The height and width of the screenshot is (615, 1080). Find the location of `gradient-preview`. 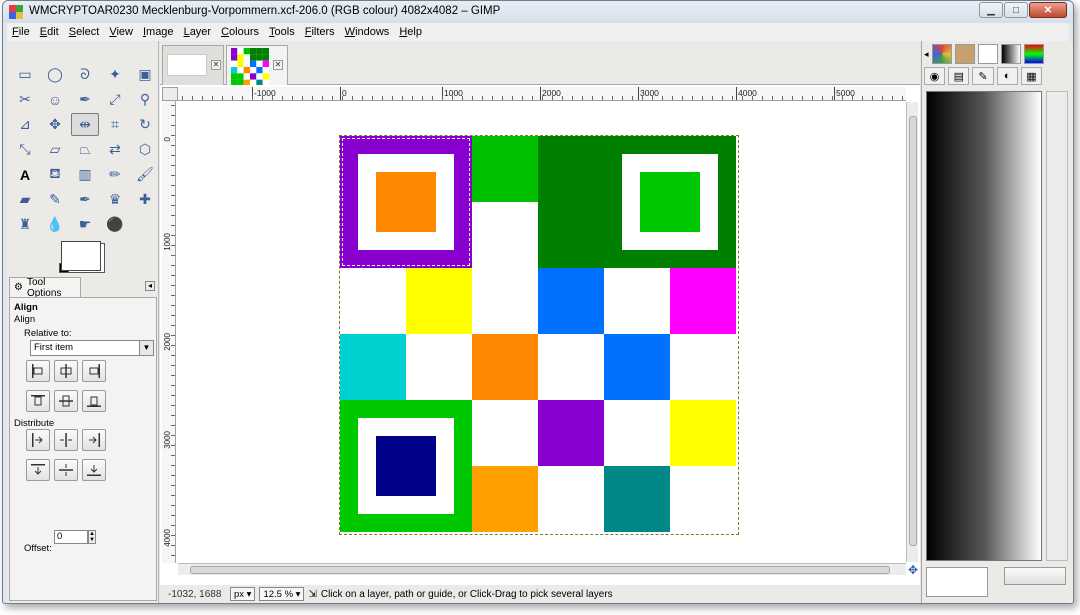

gradient-preview is located at coordinates (984, 326).